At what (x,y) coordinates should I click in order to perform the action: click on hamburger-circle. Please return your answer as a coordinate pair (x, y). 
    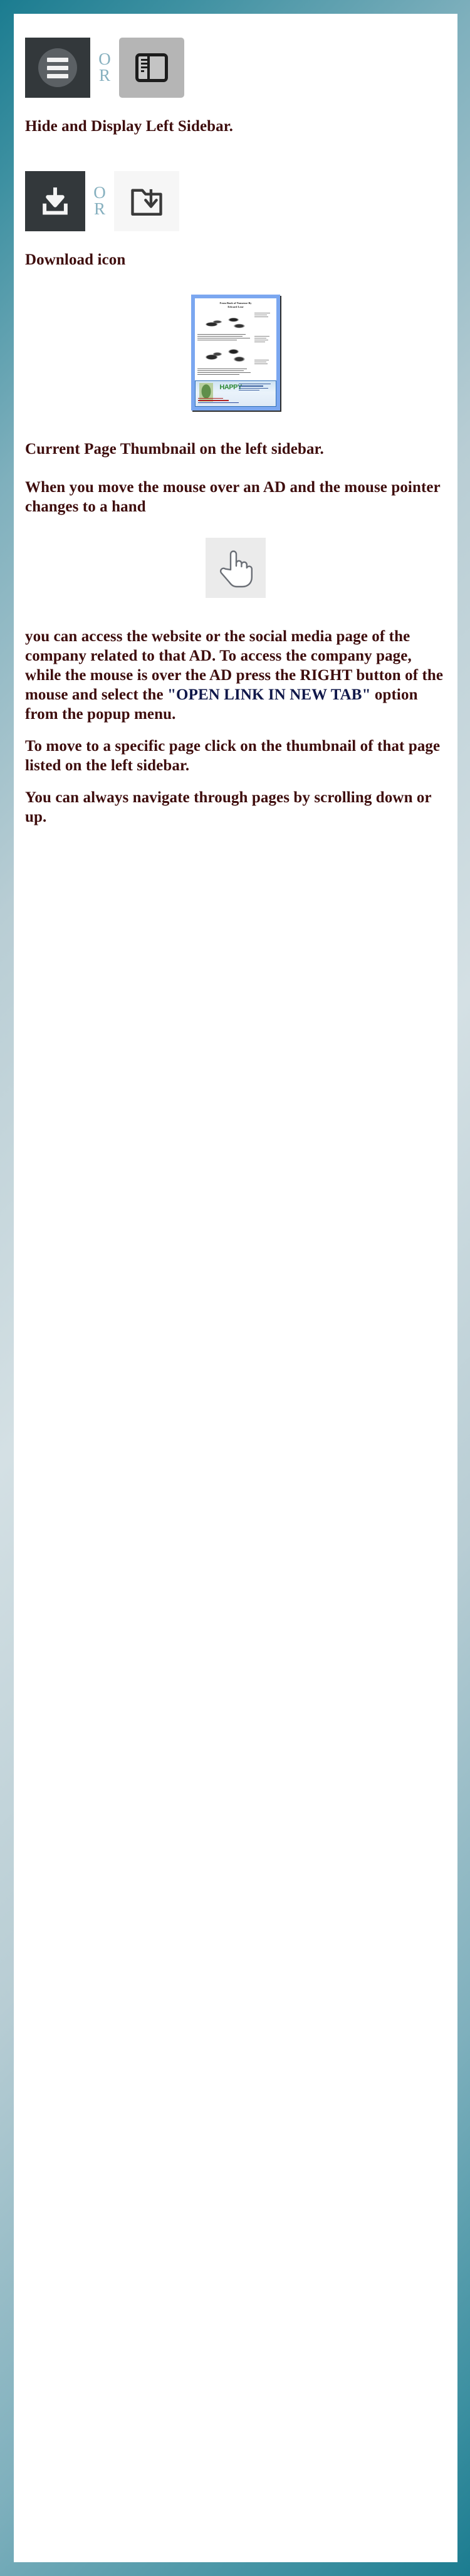
    Looking at the image, I should click on (57, 67).